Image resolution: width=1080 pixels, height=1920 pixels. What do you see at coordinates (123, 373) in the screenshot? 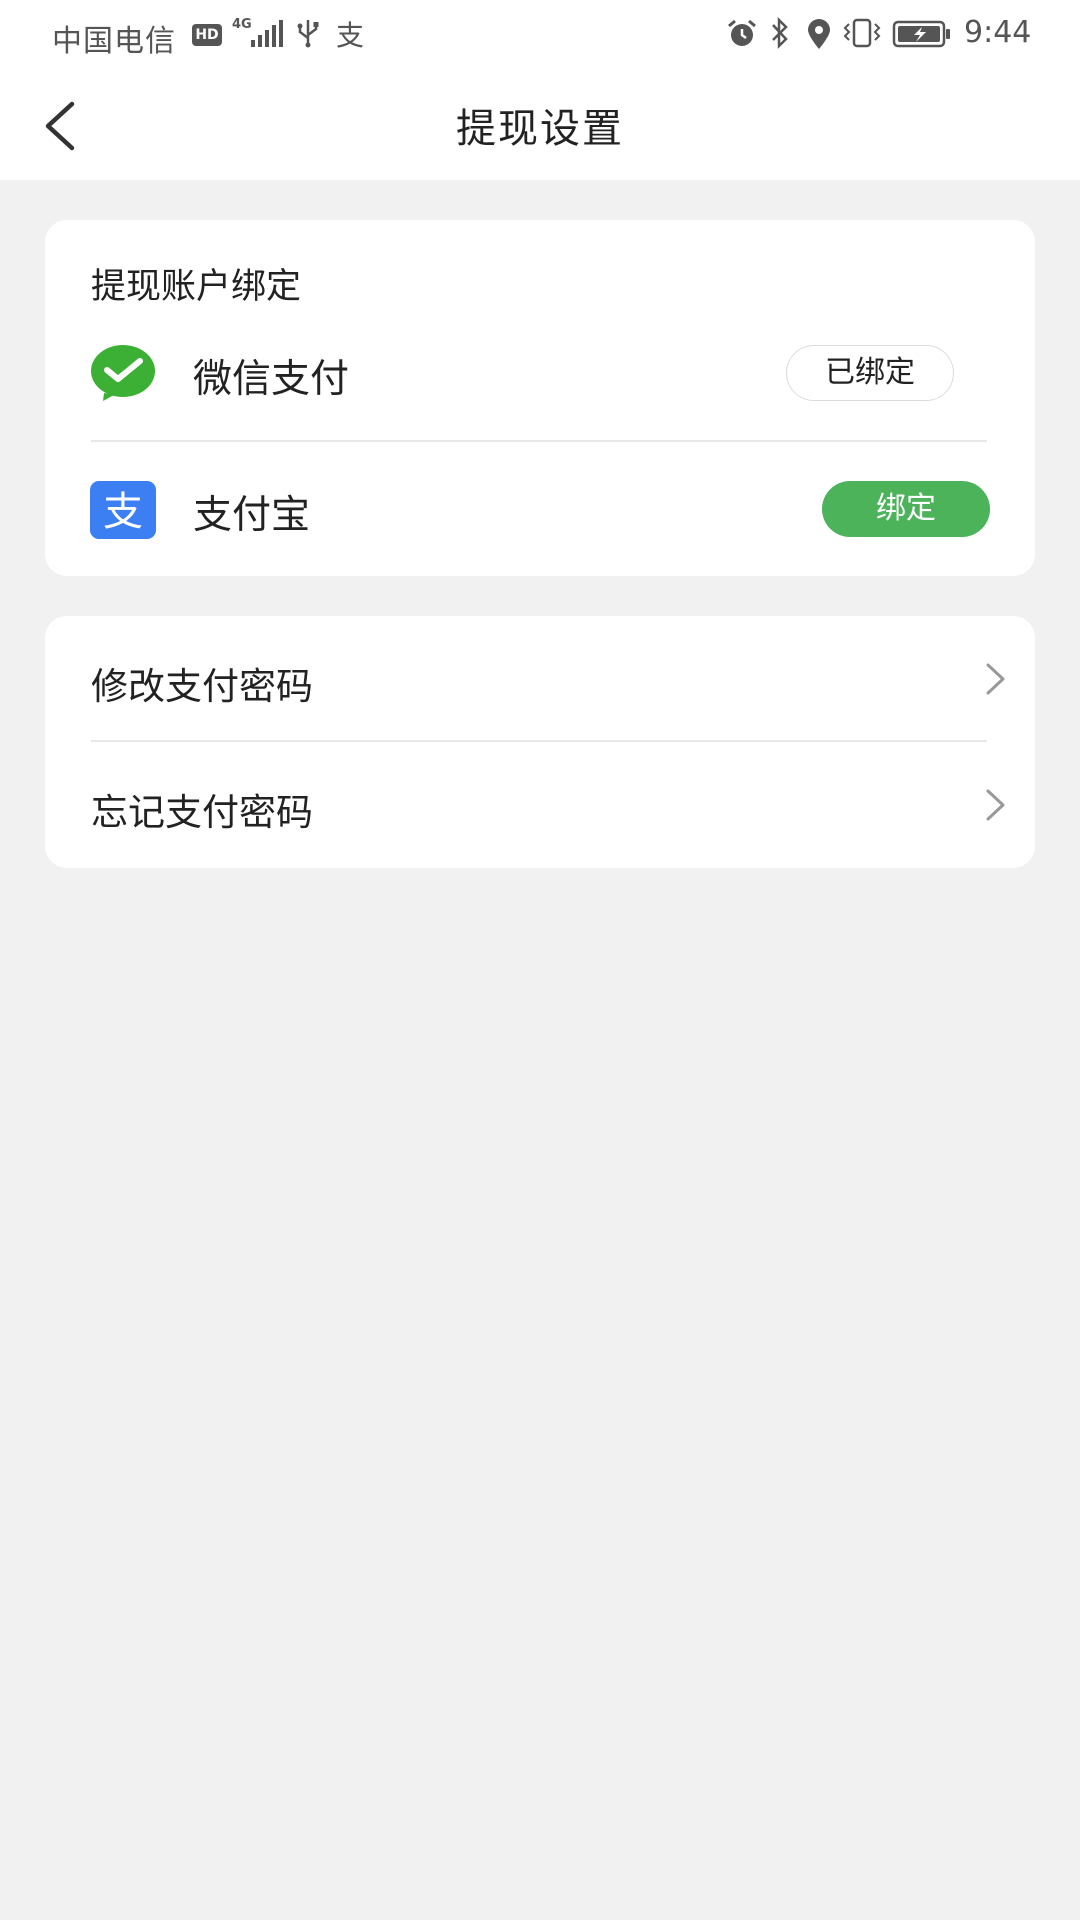
I see `wechat-pay-icon` at bounding box center [123, 373].